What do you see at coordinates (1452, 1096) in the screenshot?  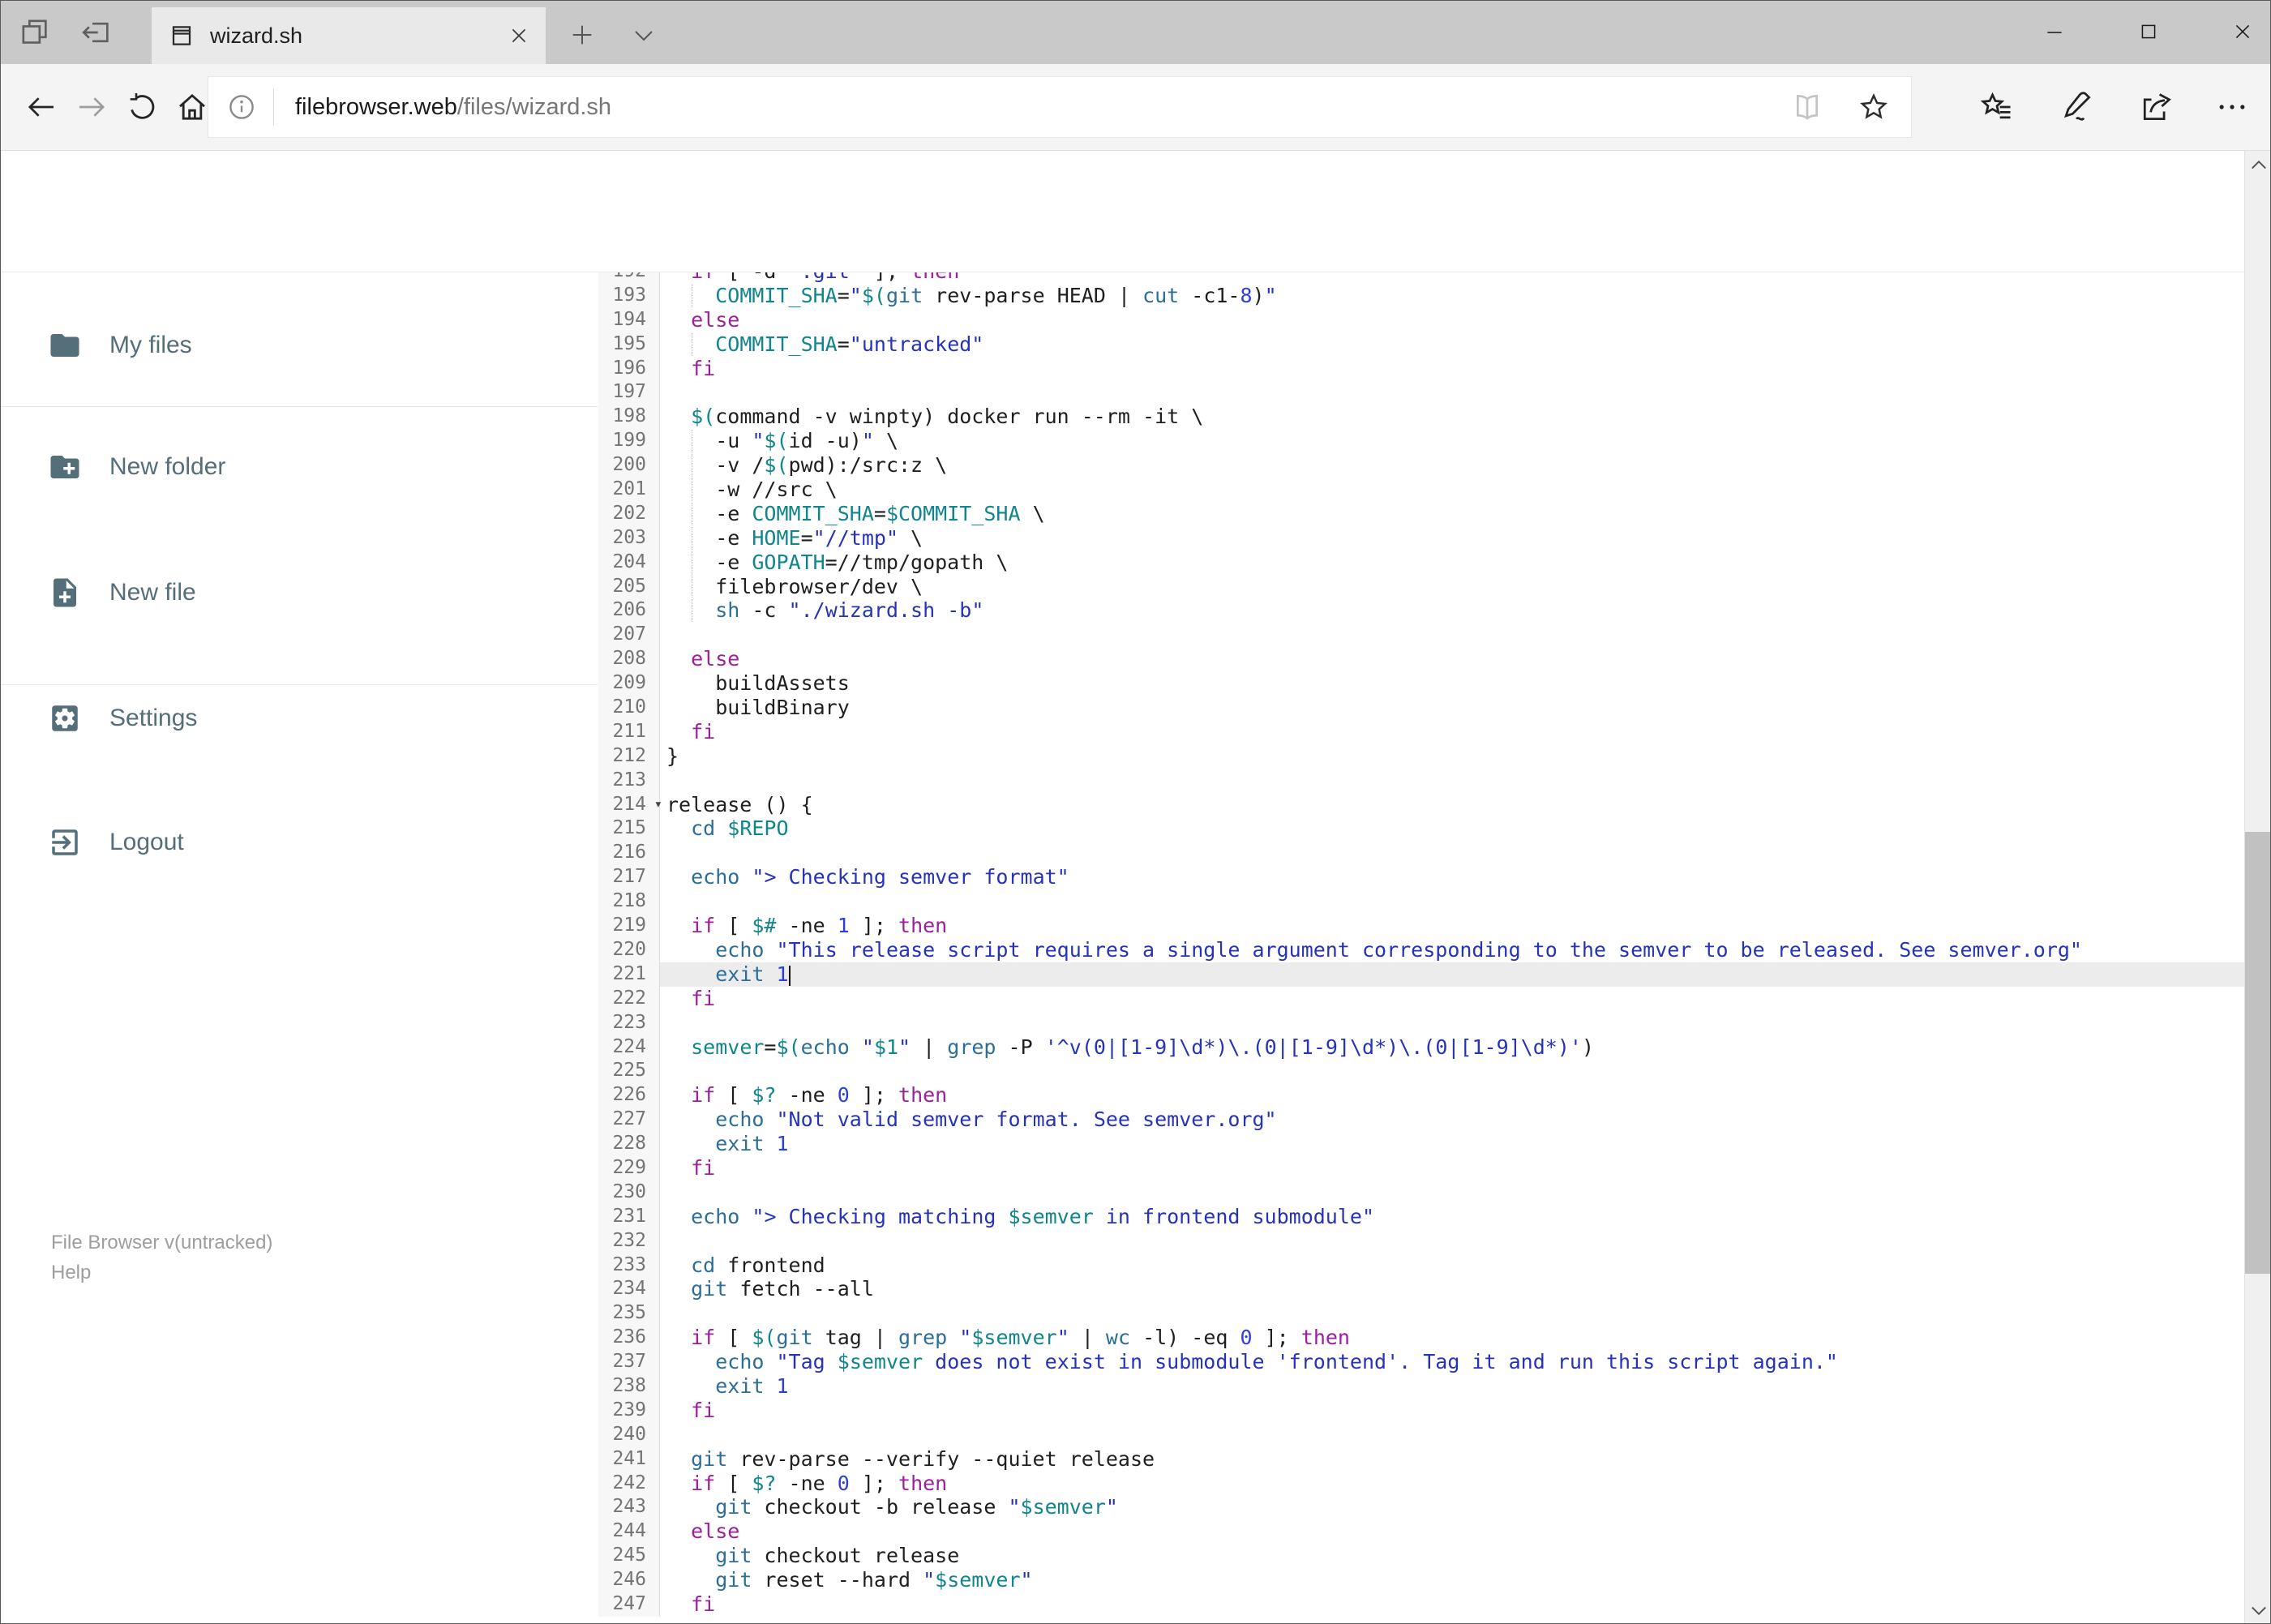 I see `code-text: if [ $? -ne 0 ]; then` at bounding box center [1452, 1096].